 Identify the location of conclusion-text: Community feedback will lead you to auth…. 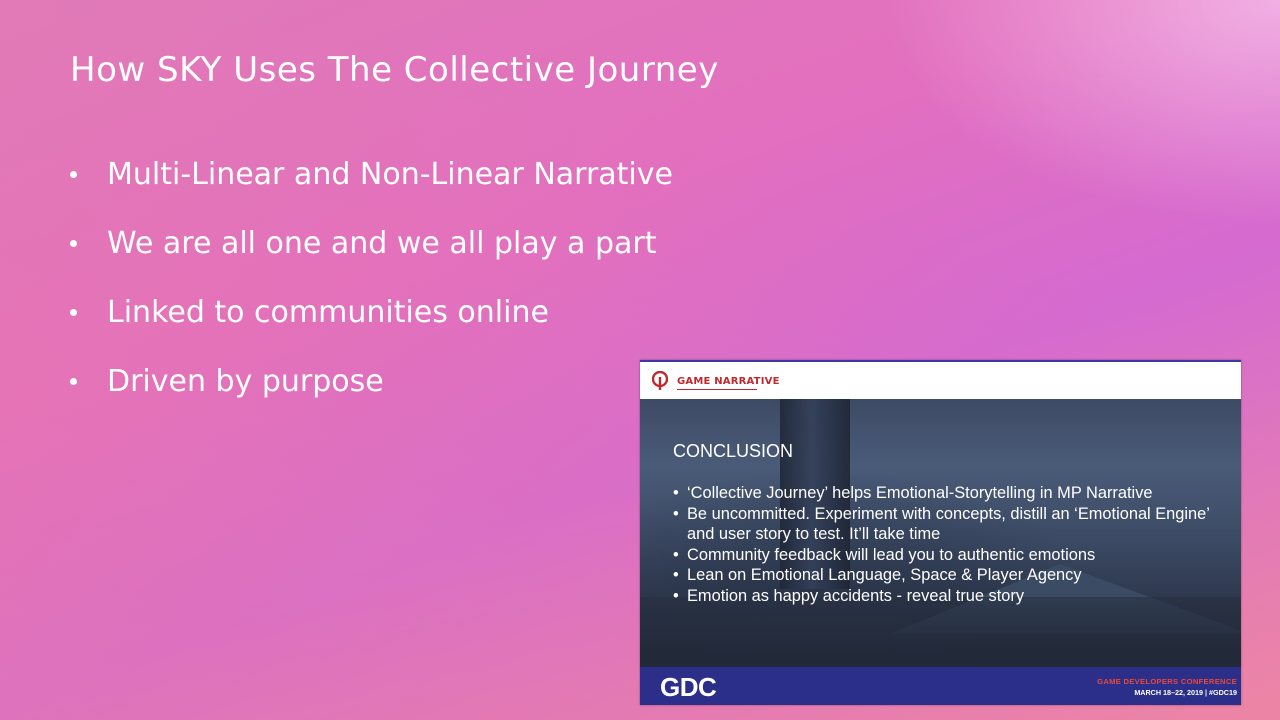
(891, 554).